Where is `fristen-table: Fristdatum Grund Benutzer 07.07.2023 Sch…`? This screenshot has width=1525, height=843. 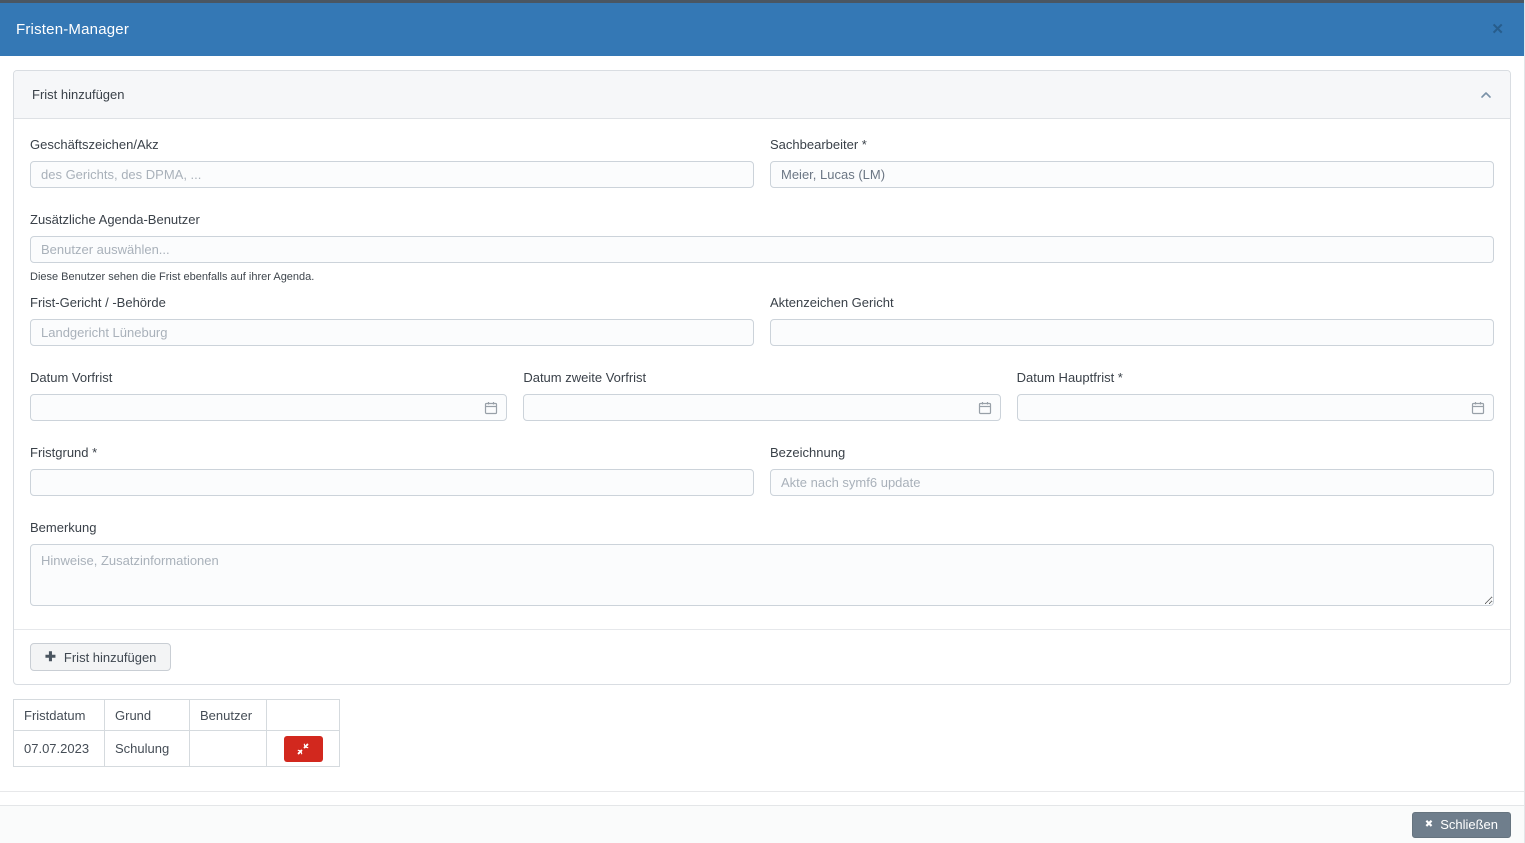 fristen-table: Fristdatum Grund Benutzer 07.07.2023 Sch… is located at coordinates (176, 733).